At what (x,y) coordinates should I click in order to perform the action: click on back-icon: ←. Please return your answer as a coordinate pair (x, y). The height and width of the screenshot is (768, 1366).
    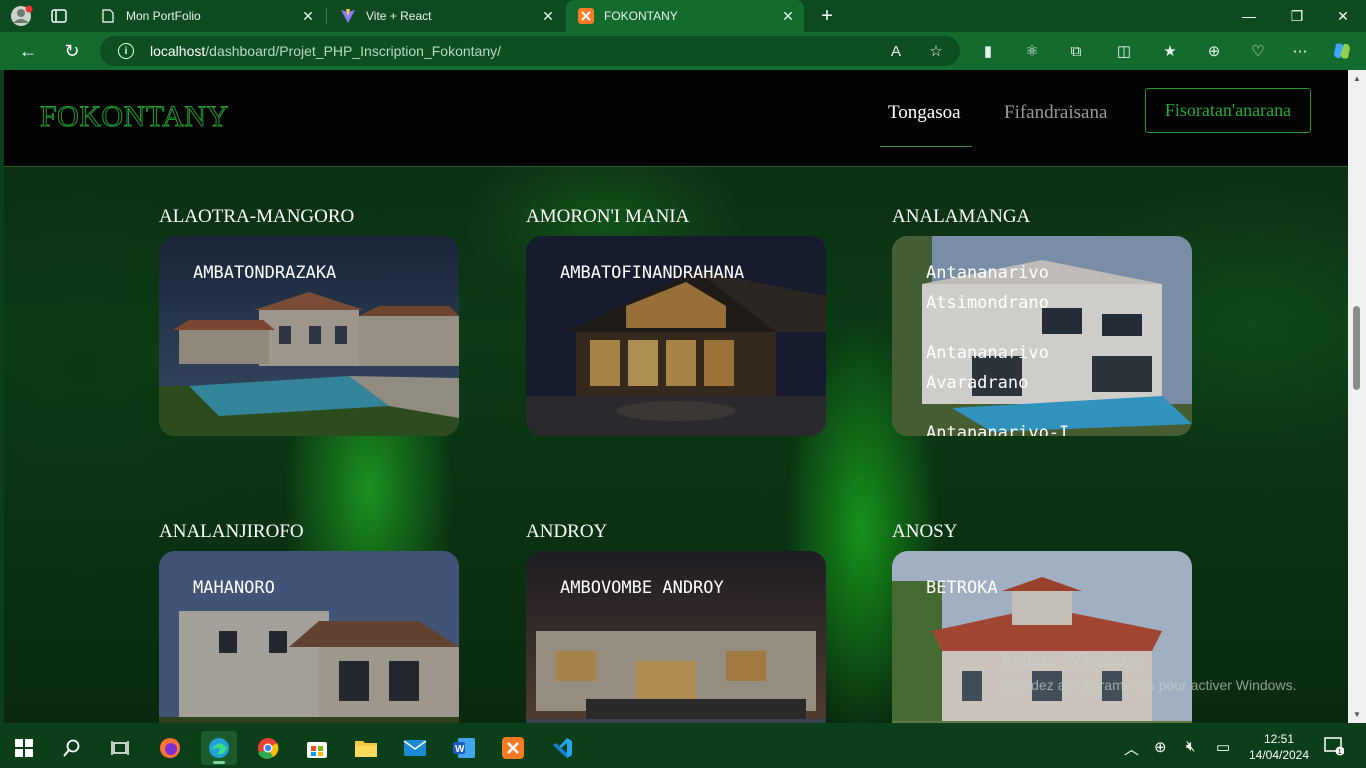
    Looking at the image, I should click on (28, 51).